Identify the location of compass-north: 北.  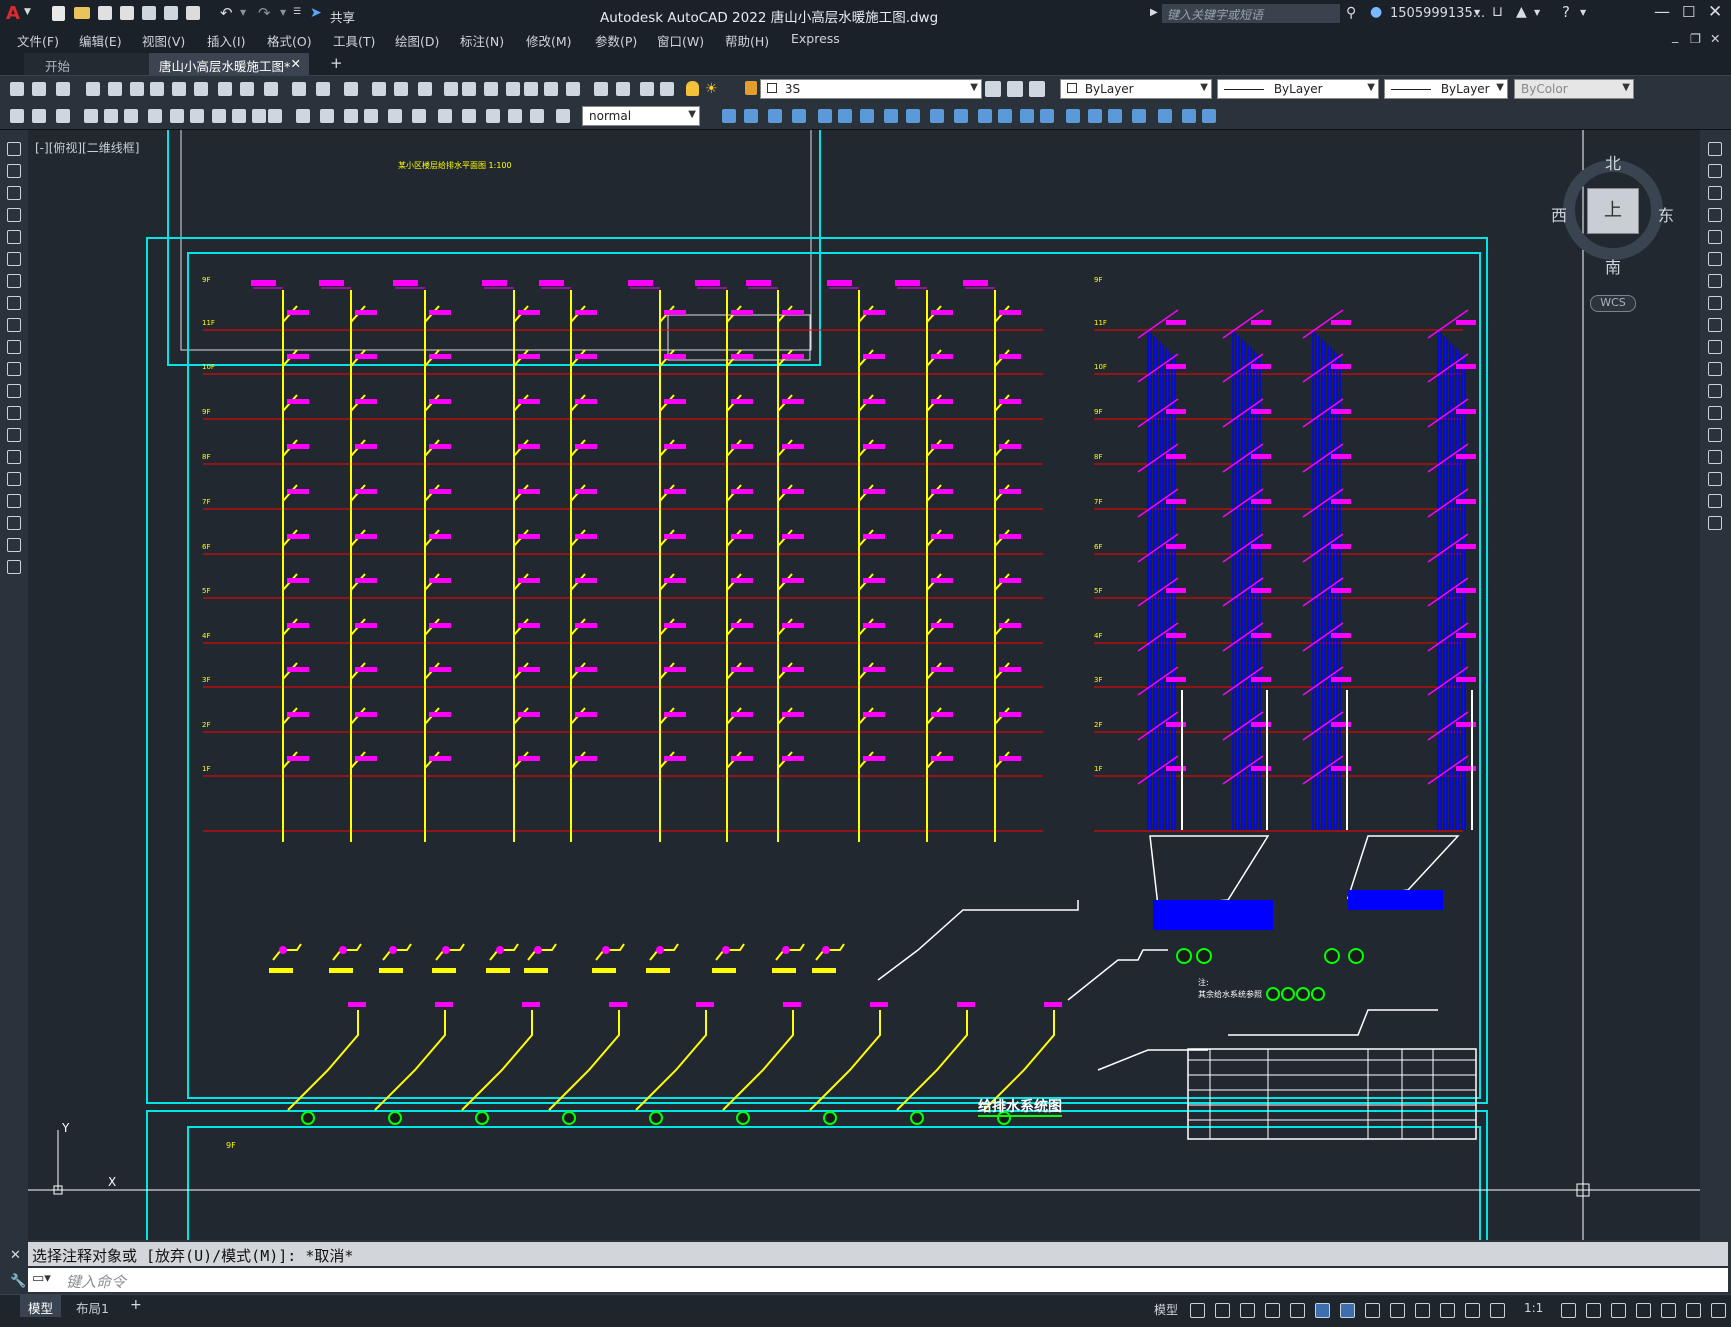
(1613, 162).